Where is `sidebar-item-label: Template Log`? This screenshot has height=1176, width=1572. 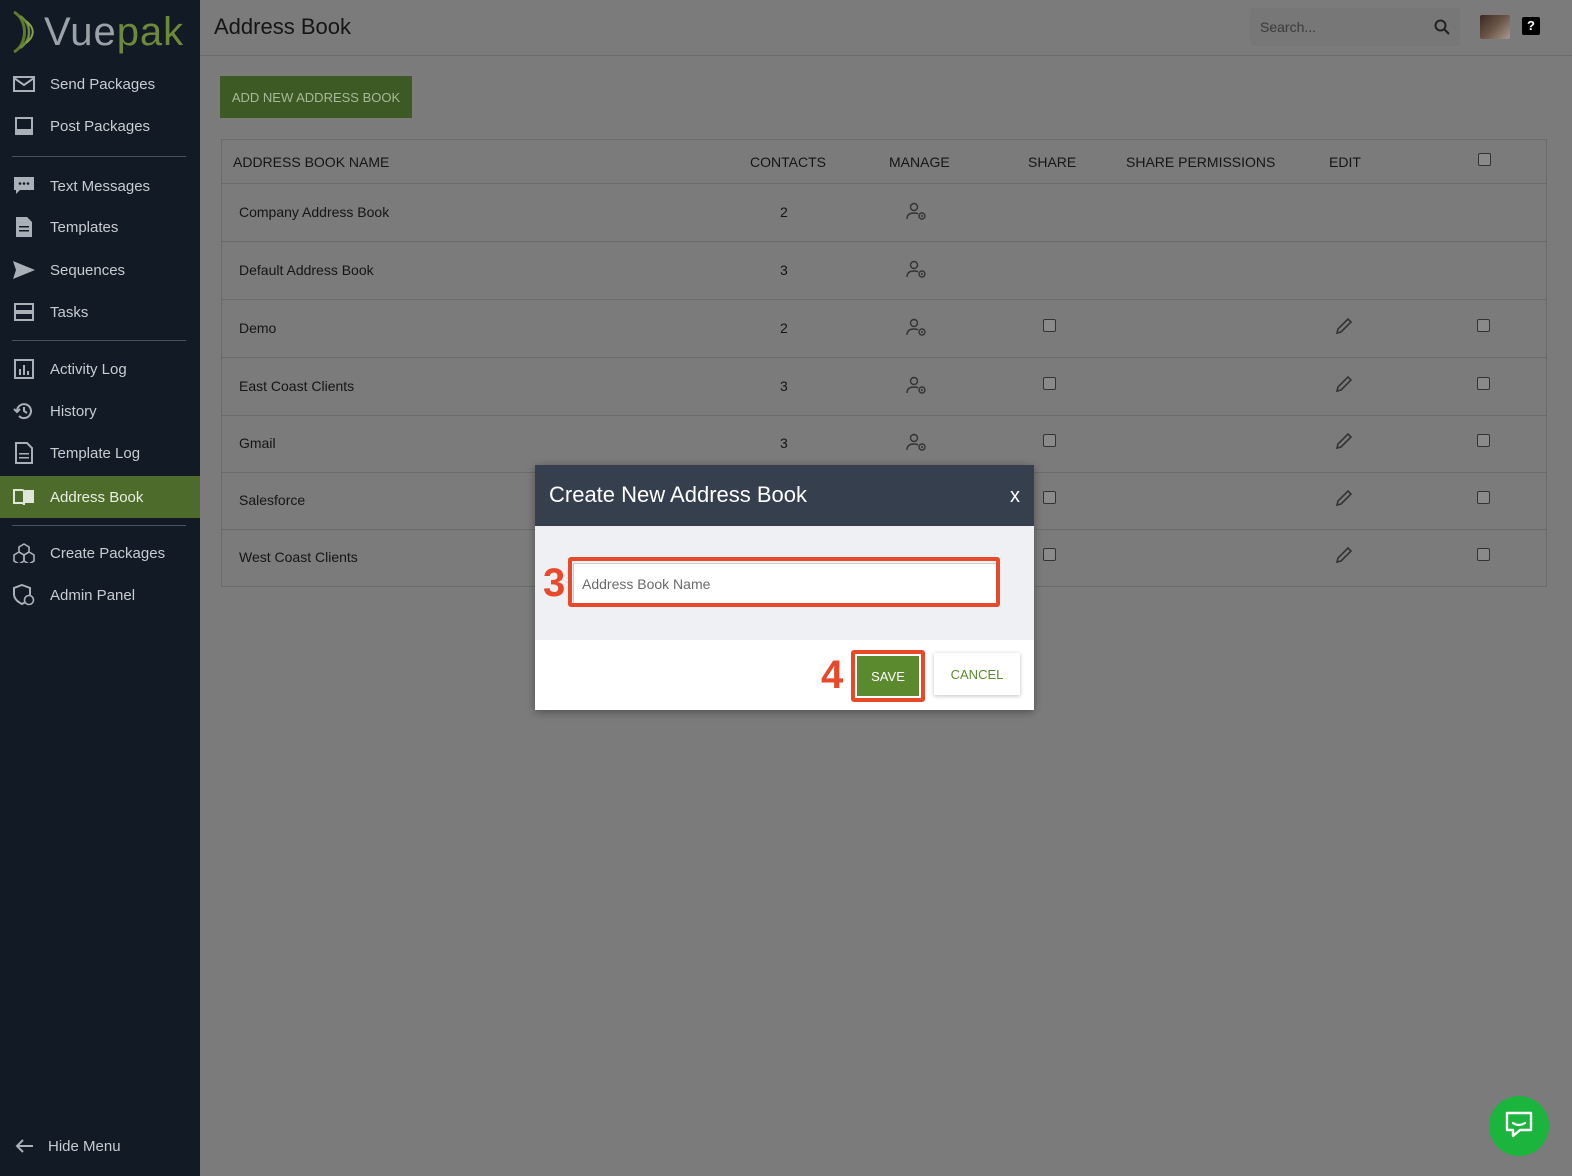 sidebar-item-label: Template Log is located at coordinates (95, 453).